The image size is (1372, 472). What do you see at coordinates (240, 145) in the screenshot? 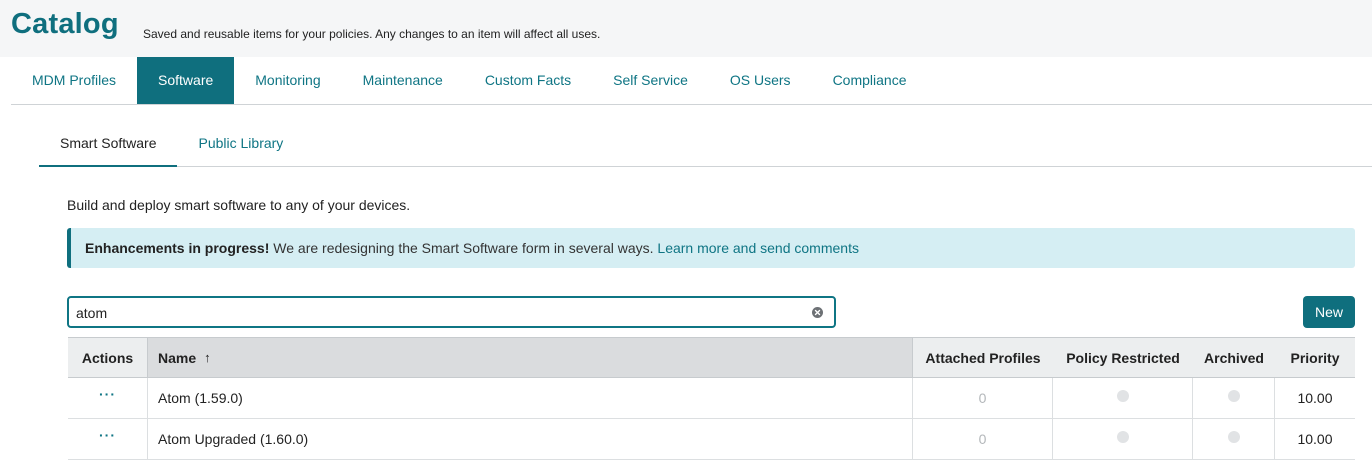
I see `subtab-public-library: Public Library` at bounding box center [240, 145].